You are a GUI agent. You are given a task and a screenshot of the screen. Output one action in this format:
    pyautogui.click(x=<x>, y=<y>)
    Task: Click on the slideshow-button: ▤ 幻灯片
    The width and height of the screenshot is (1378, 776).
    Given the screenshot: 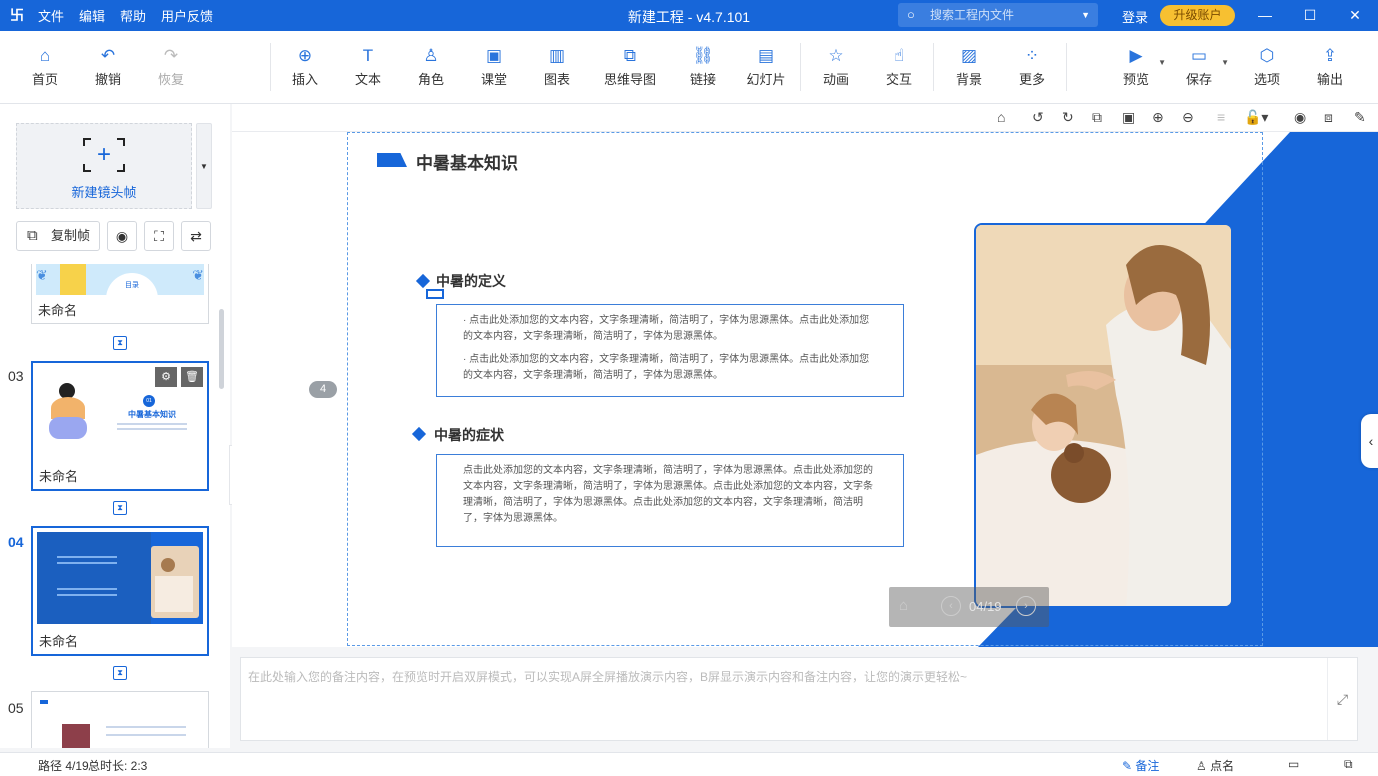 What is the action you would take?
    pyautogui.click(x=766, y=66)
    